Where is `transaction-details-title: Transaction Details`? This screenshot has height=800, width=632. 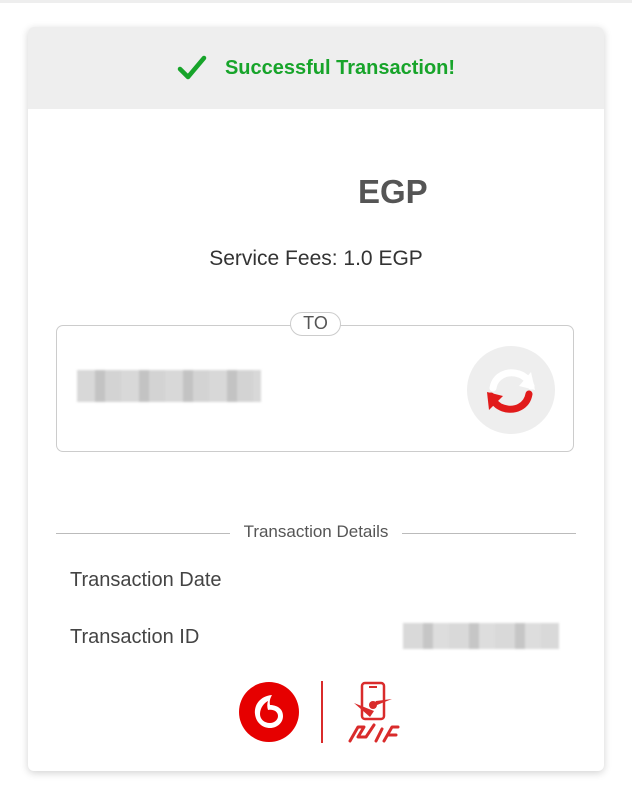
transaction-details-title: Transaction Details is located at coordinates (316, 531).